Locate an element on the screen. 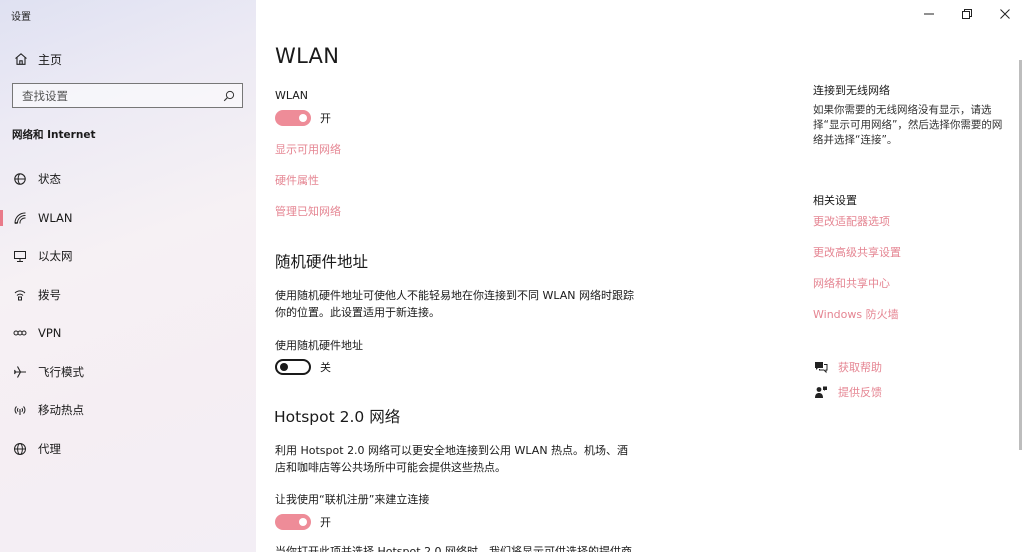 The width and height of the screenshot is (1024, 552). network-sharing-center-link: 网络和共享中心 is located at coordinates (851, 283).